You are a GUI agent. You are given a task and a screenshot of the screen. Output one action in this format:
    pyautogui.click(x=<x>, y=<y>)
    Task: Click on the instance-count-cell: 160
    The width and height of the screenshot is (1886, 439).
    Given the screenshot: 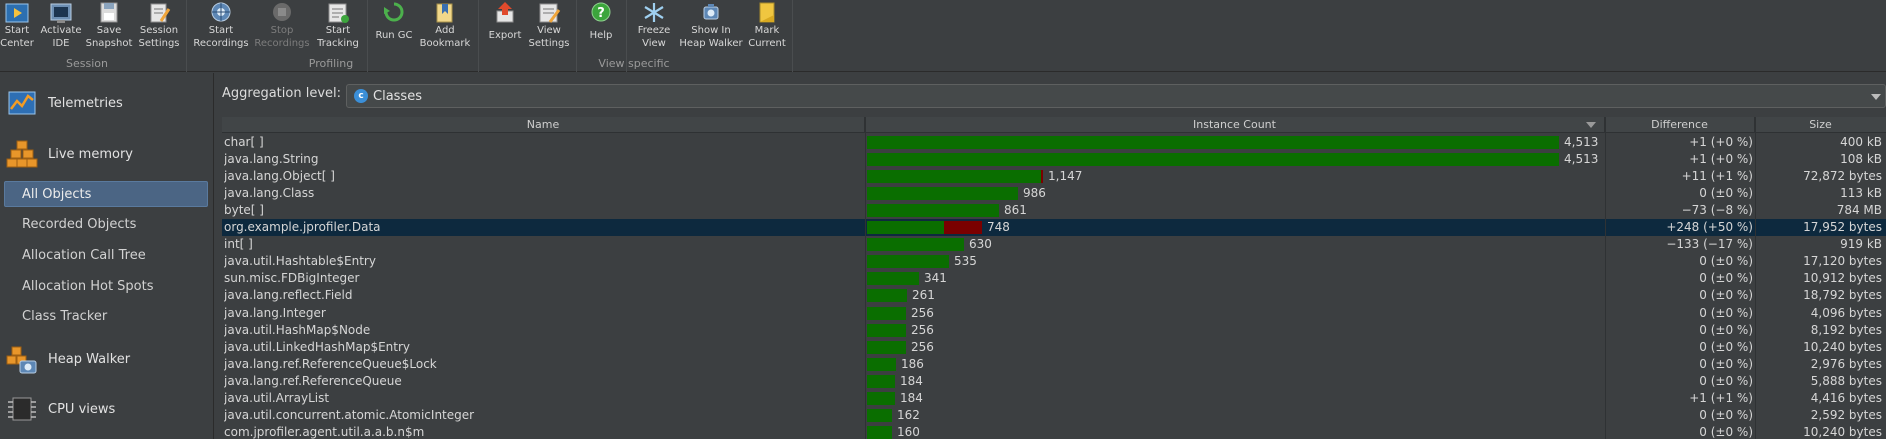 What is the action you would take?
    pyautogui.click(x=1235, y=431)
    